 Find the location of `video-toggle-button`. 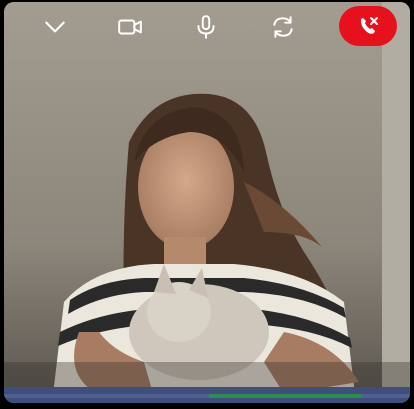

video-toggle-button is located at coordinates (130, 27).